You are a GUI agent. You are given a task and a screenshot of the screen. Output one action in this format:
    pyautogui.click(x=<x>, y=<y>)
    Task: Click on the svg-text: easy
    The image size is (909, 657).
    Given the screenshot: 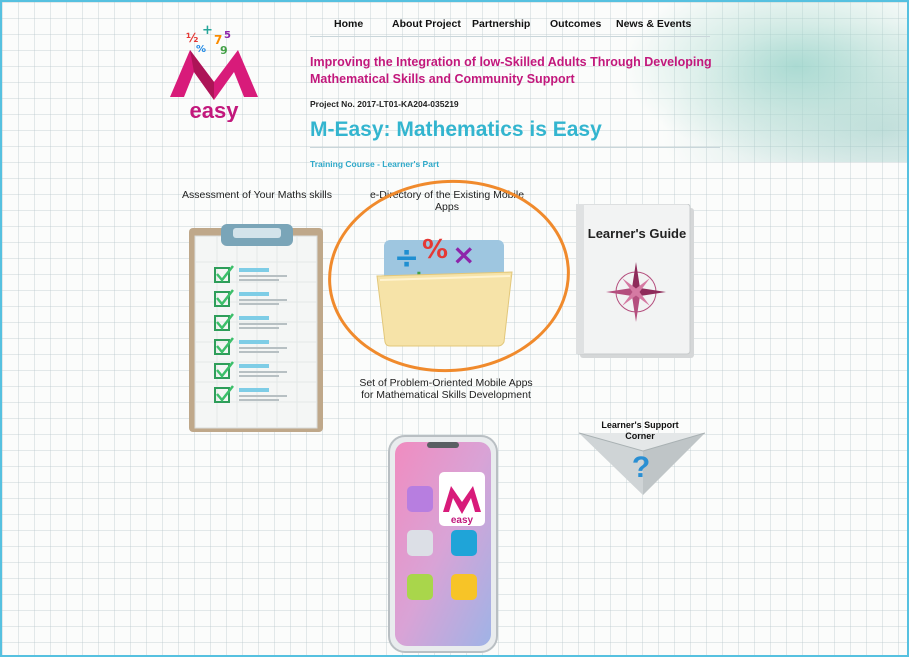 What is the action you would take?
    pyautogui.click(x=462, y=520)
    